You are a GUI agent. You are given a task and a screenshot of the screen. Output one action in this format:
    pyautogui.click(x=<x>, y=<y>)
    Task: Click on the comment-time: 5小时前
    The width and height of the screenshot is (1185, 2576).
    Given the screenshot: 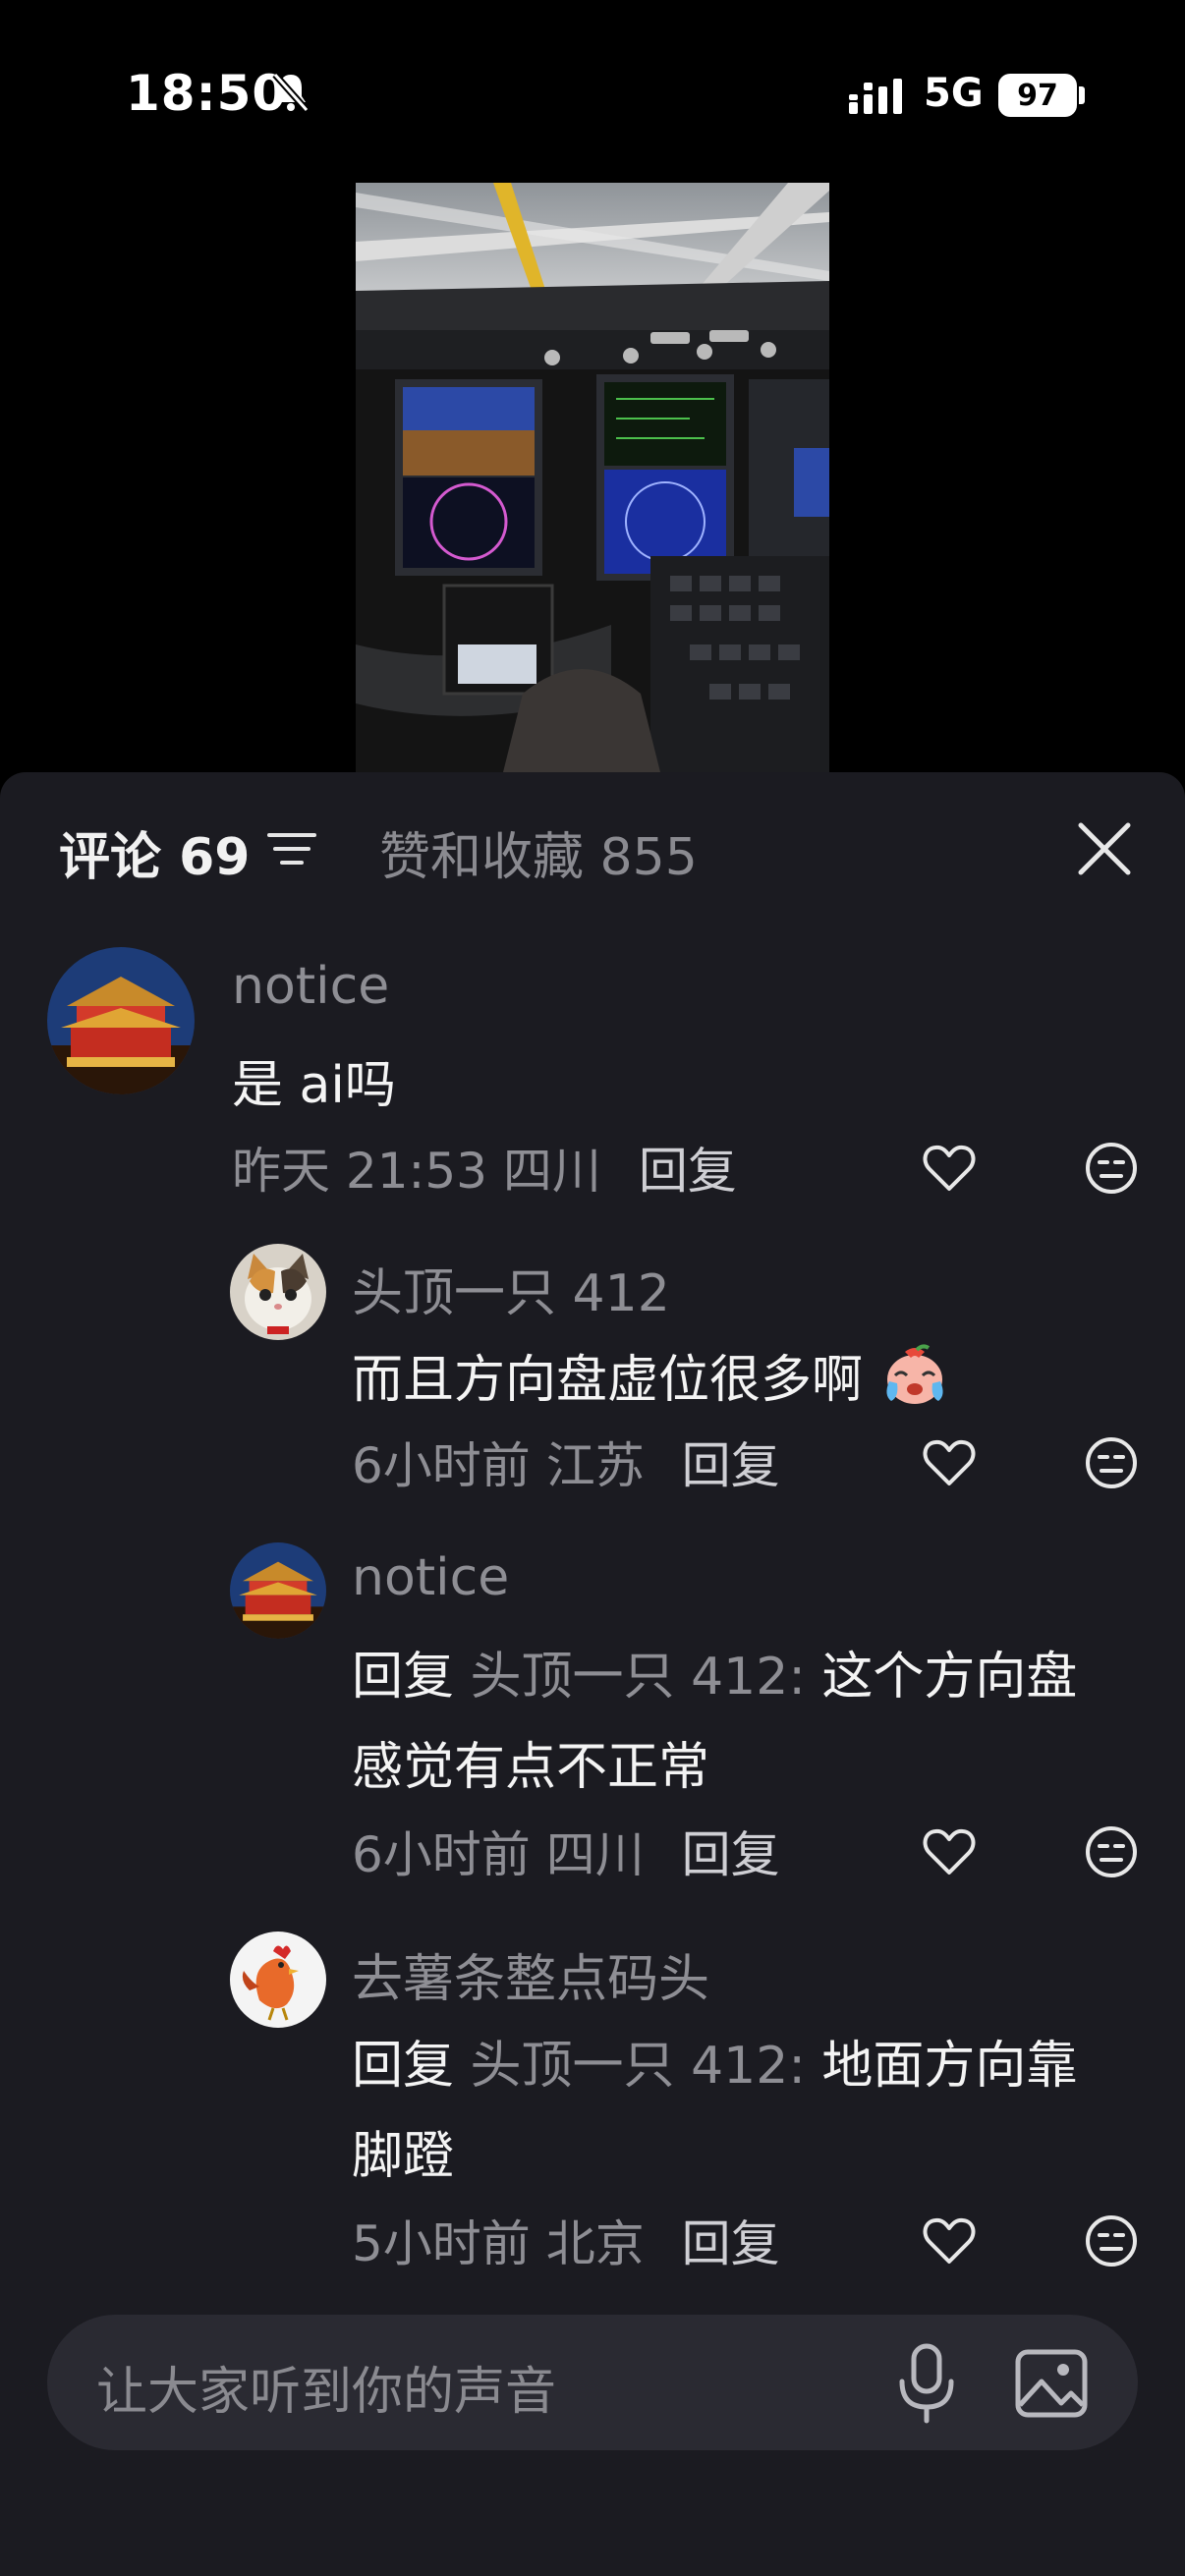 What is the action you would take?
    pyautogui.click(x=442, y=2243)
    